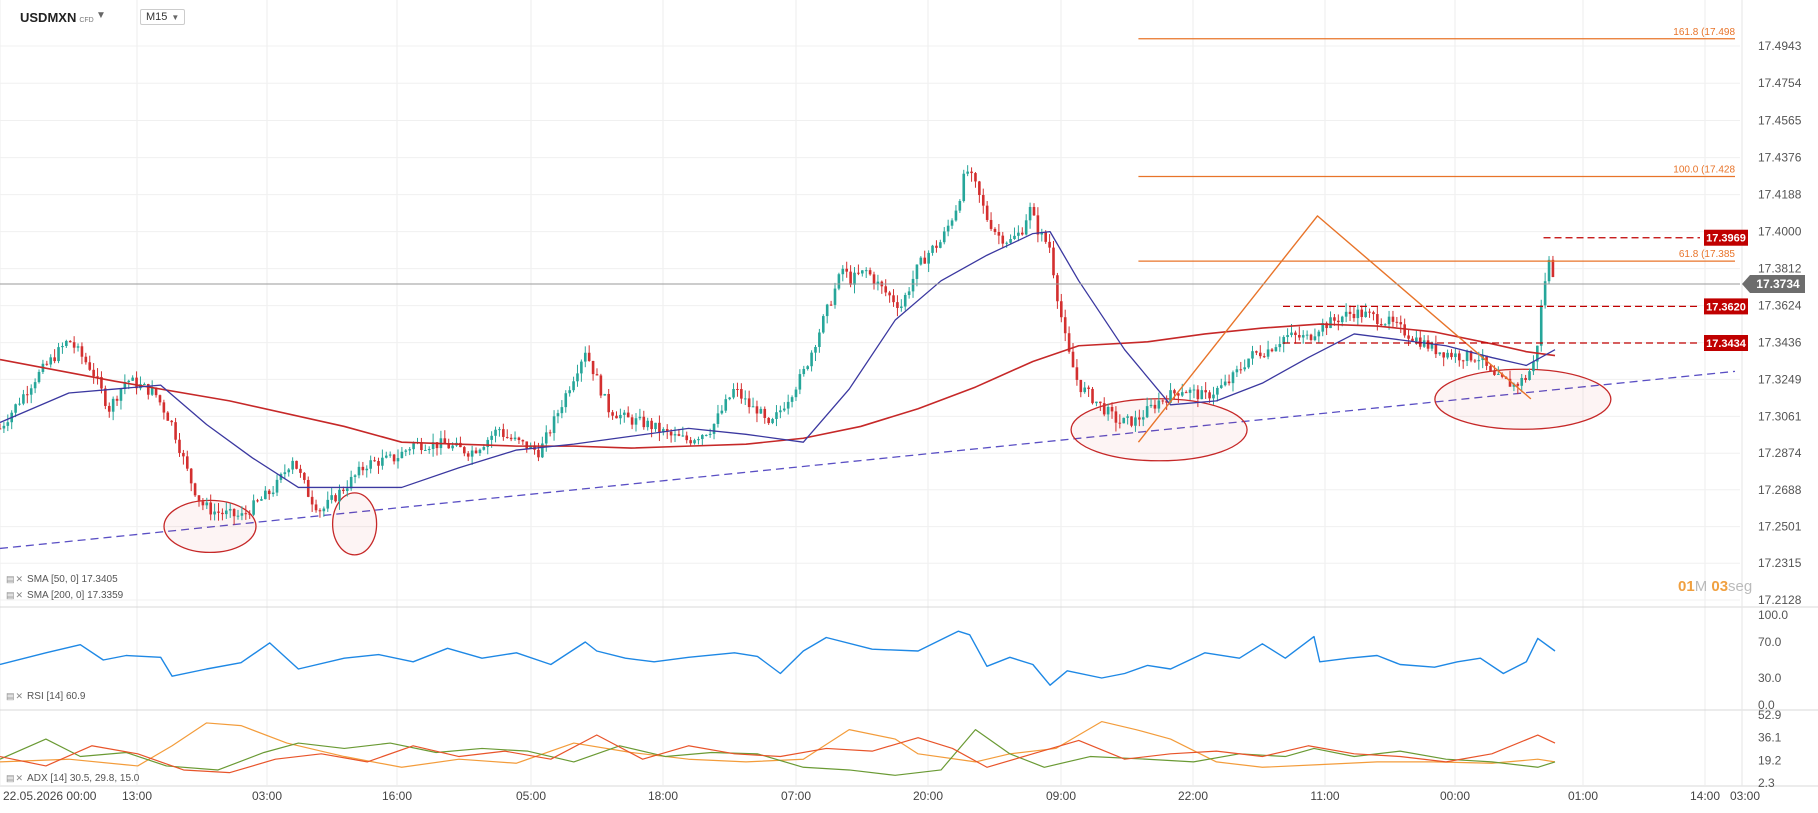 The width and height of the screenshot is (1818, 813). I want to click on adx-tick-label: 52.9, so click(1770, 715).